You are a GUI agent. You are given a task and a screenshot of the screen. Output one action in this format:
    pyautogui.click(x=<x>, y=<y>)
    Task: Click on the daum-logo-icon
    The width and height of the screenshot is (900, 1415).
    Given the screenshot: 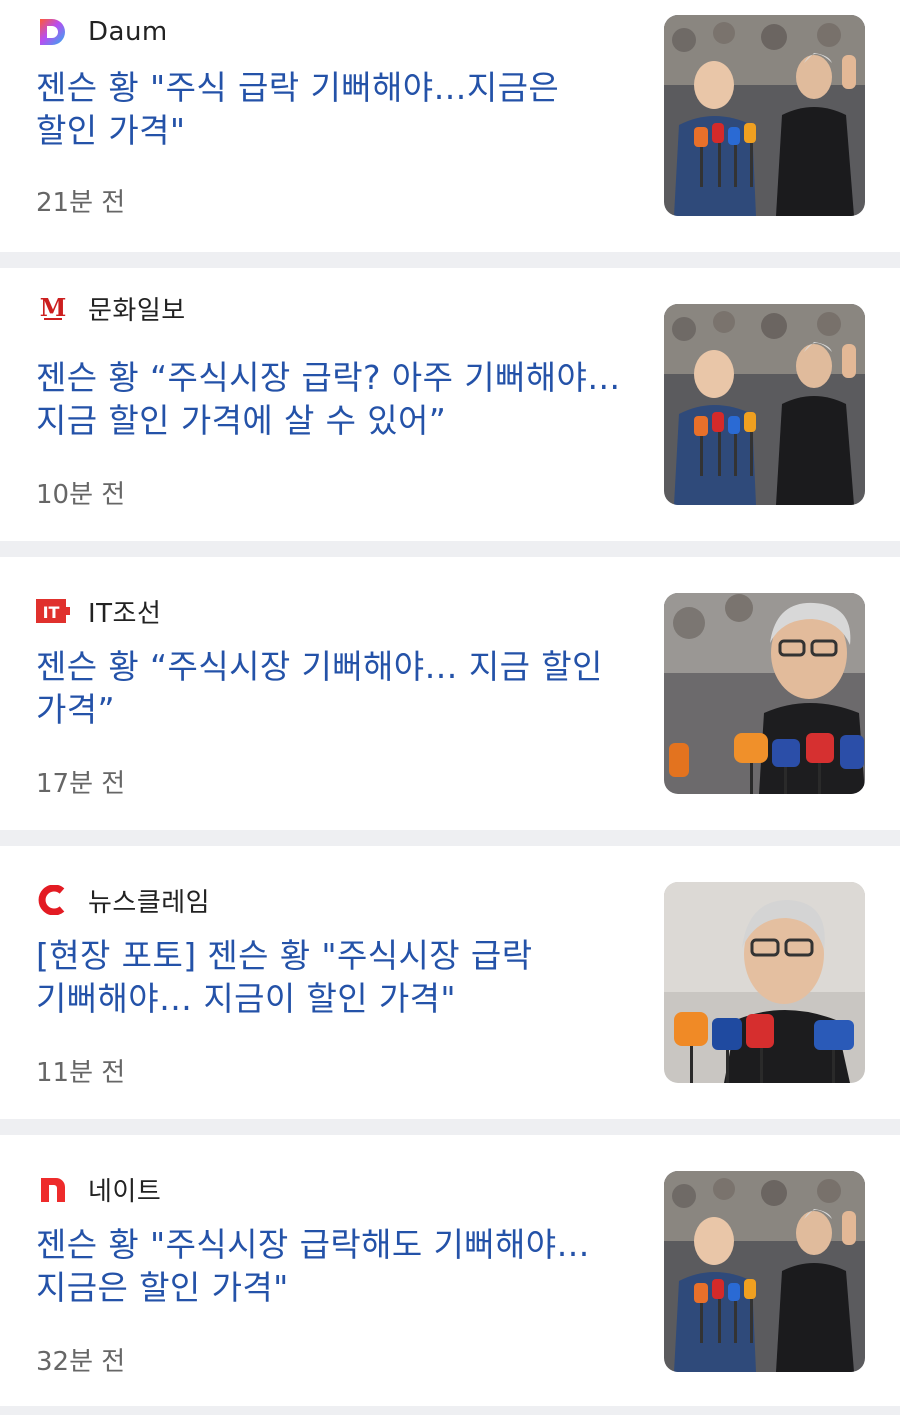 What is the action you would take?
    pyautogui.click(x=53, y=32)
    